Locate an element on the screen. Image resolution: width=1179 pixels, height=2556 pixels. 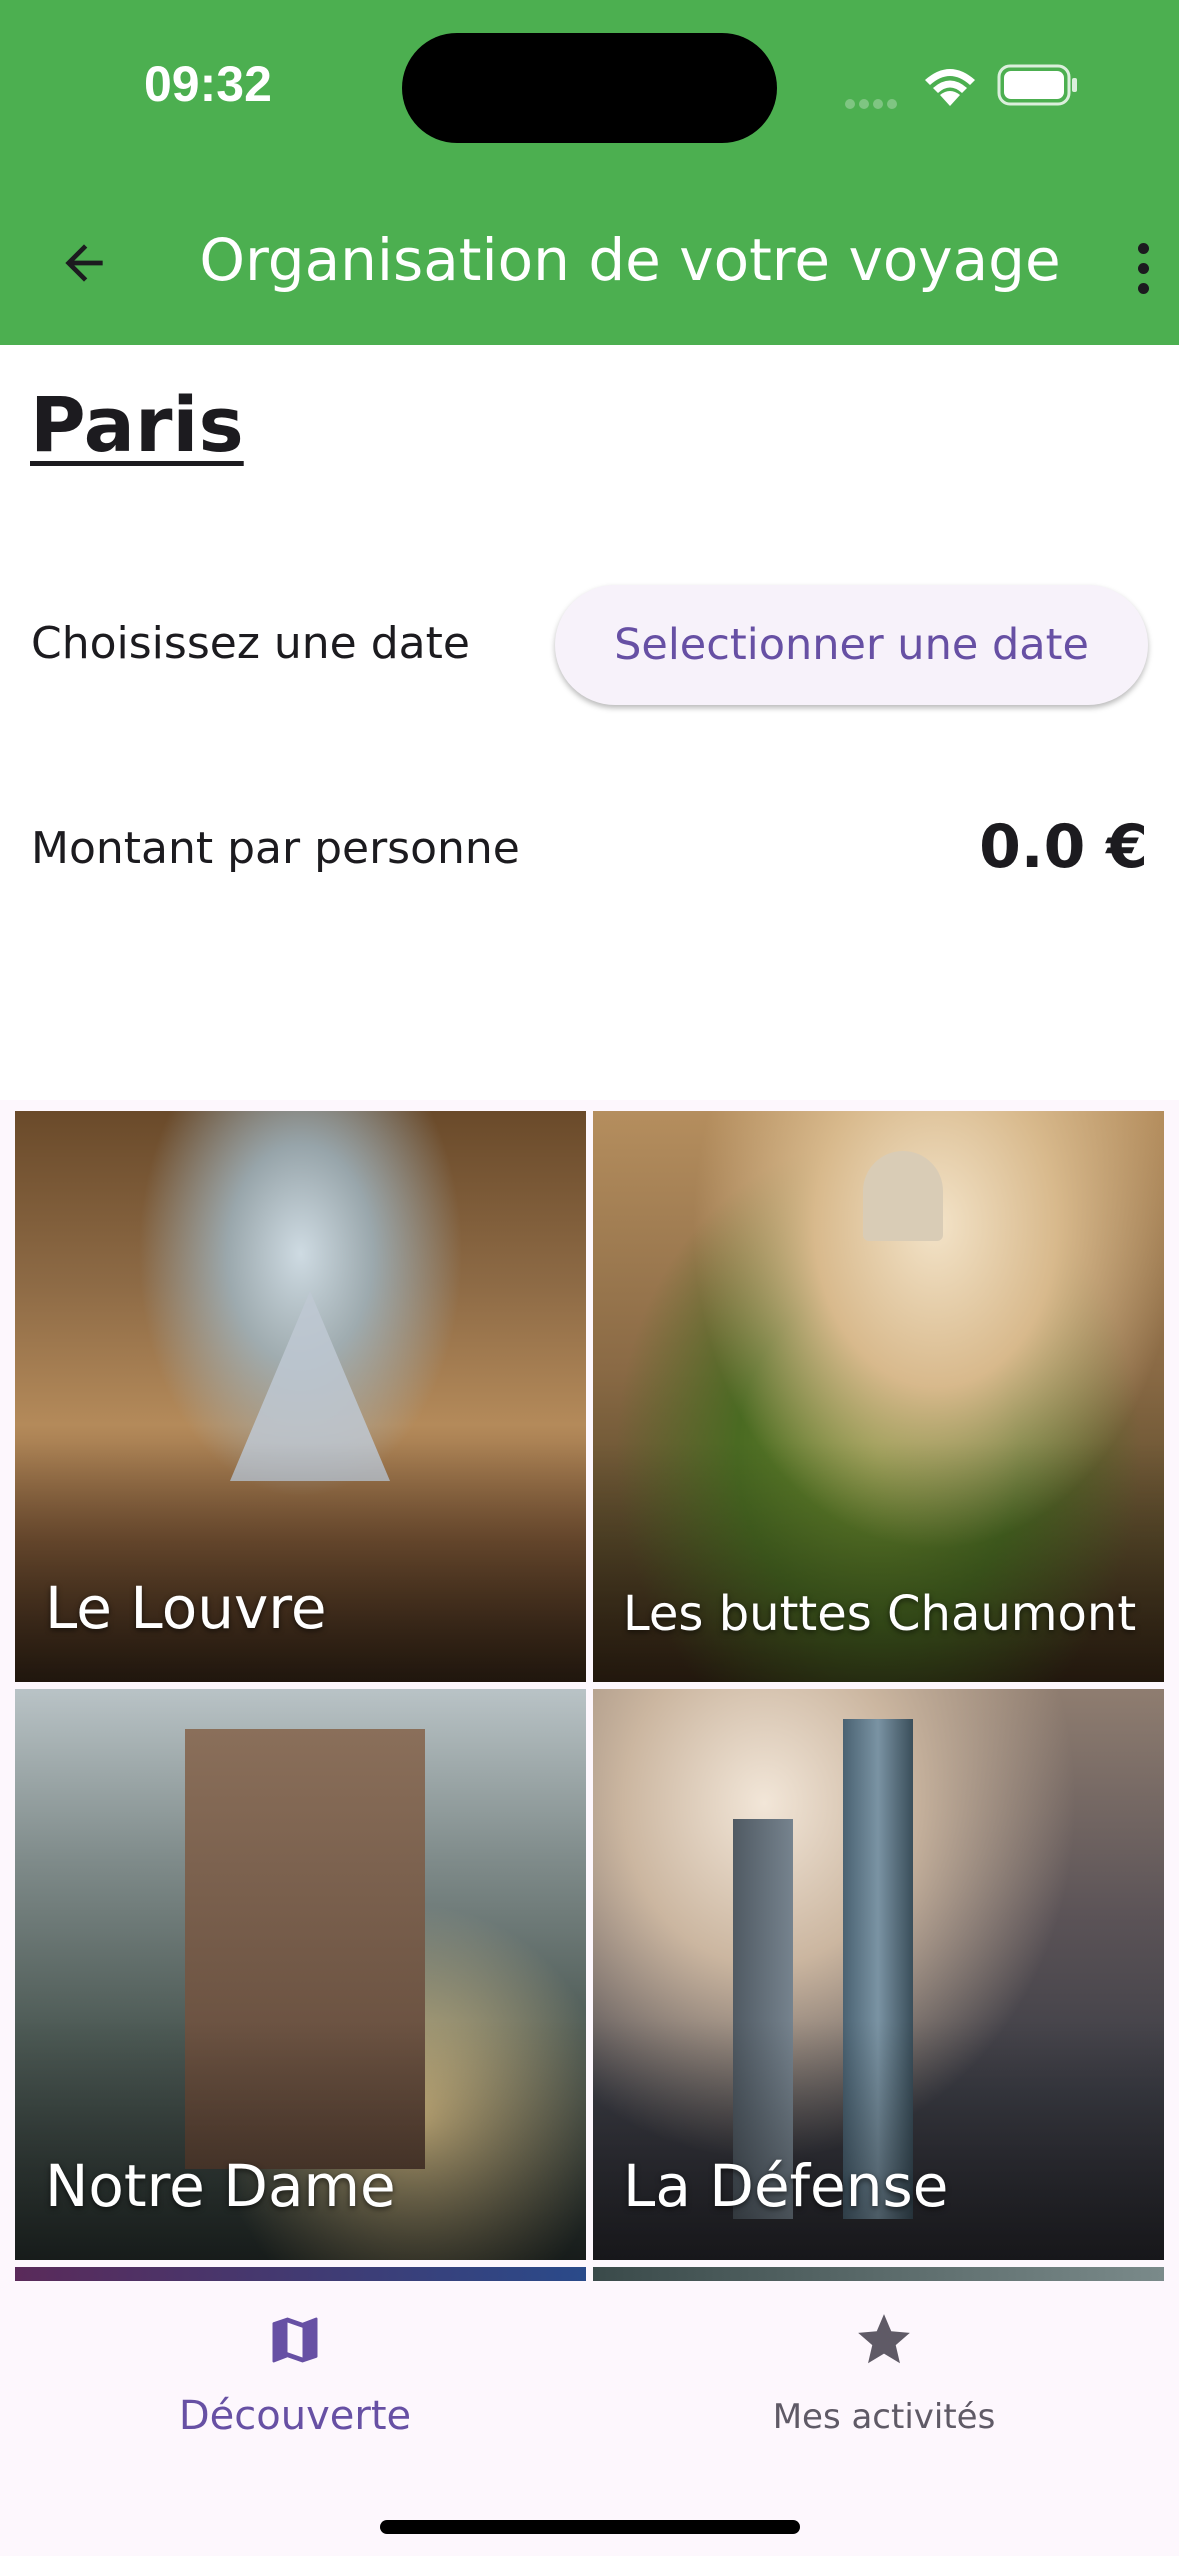
status-time: 09:32 is located at coordinates (208, 84).